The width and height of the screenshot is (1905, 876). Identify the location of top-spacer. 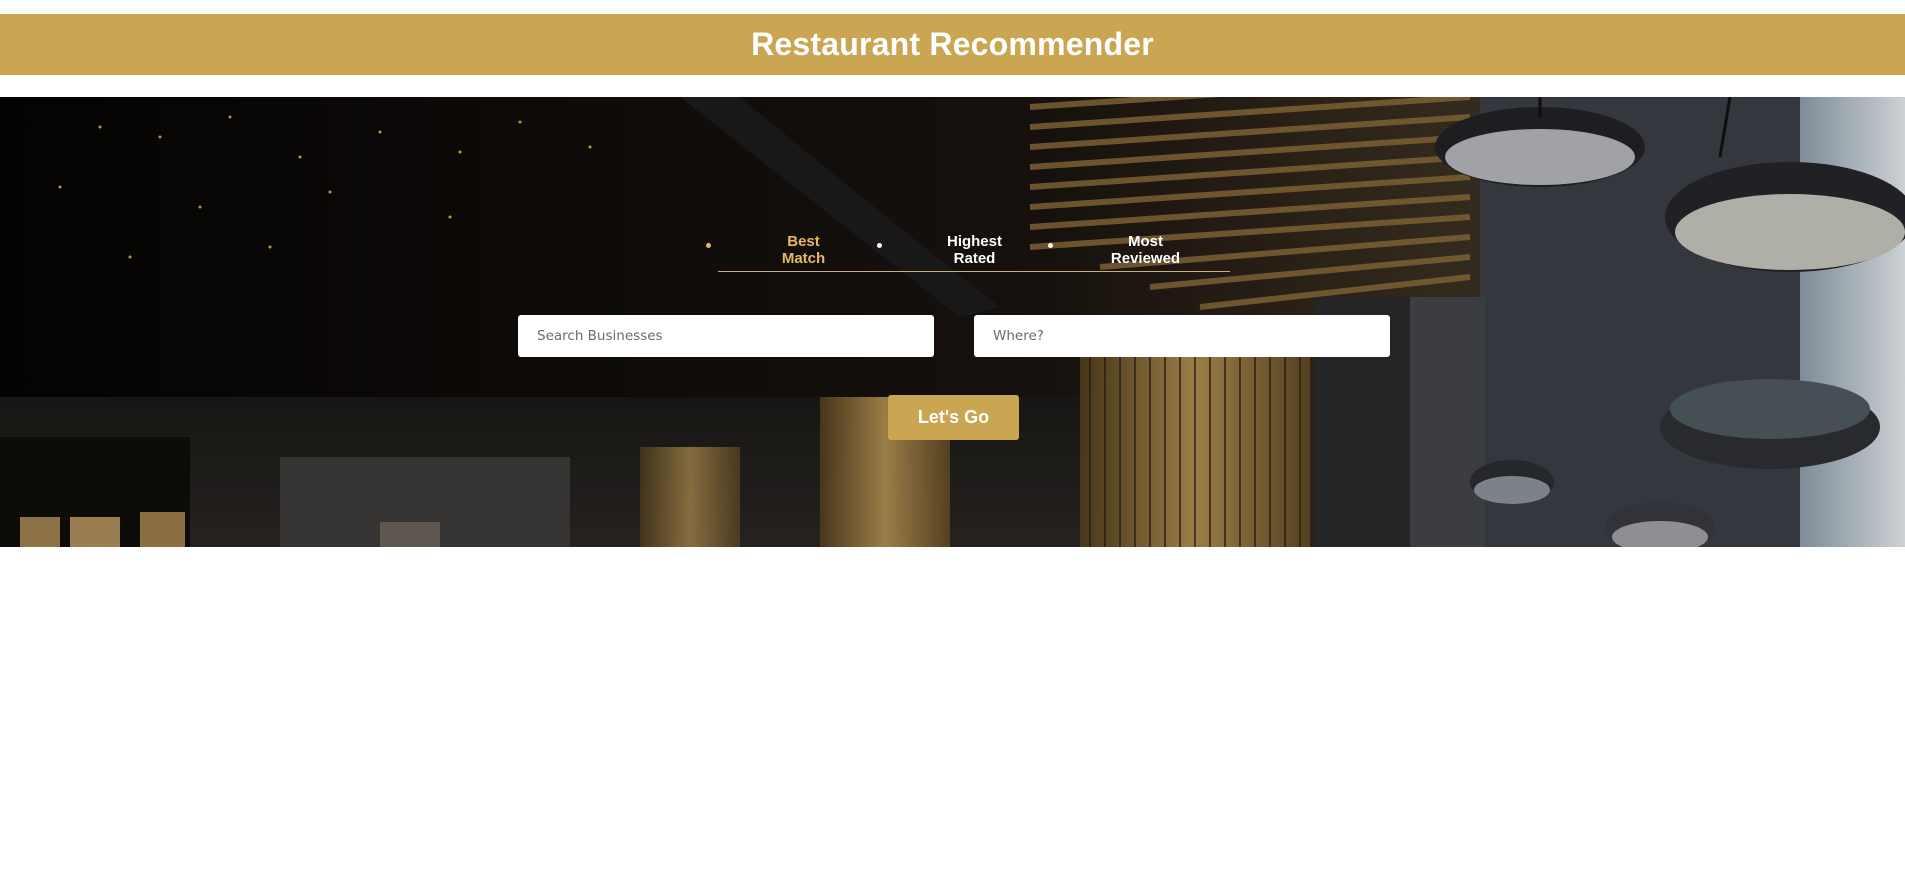
(952, 7).